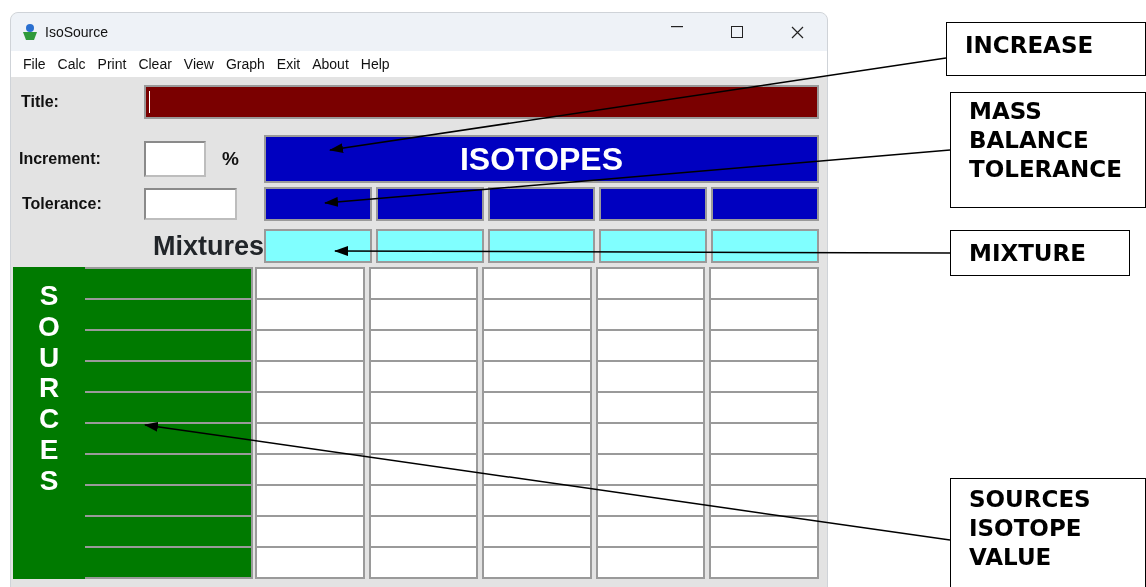  I want to click on menu-item: About, so click(330, 64).